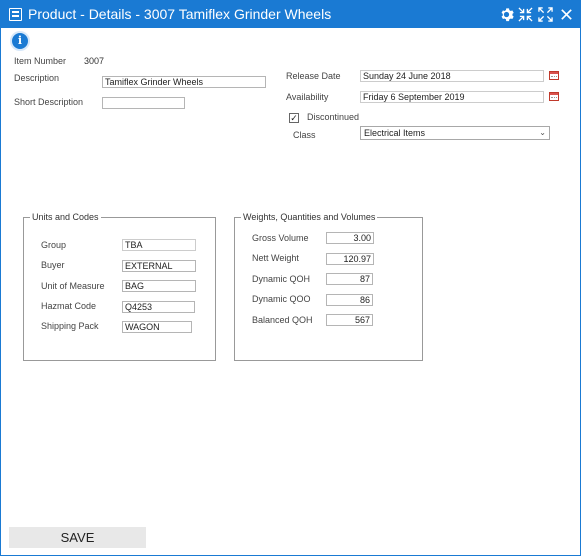 The height and width of the screenshot is (556, 581). What do you see at coordinates (452, 97) in the screenshot?
I see `availability-input: Friday 6 September 2019` at bounding box center [452, 97].